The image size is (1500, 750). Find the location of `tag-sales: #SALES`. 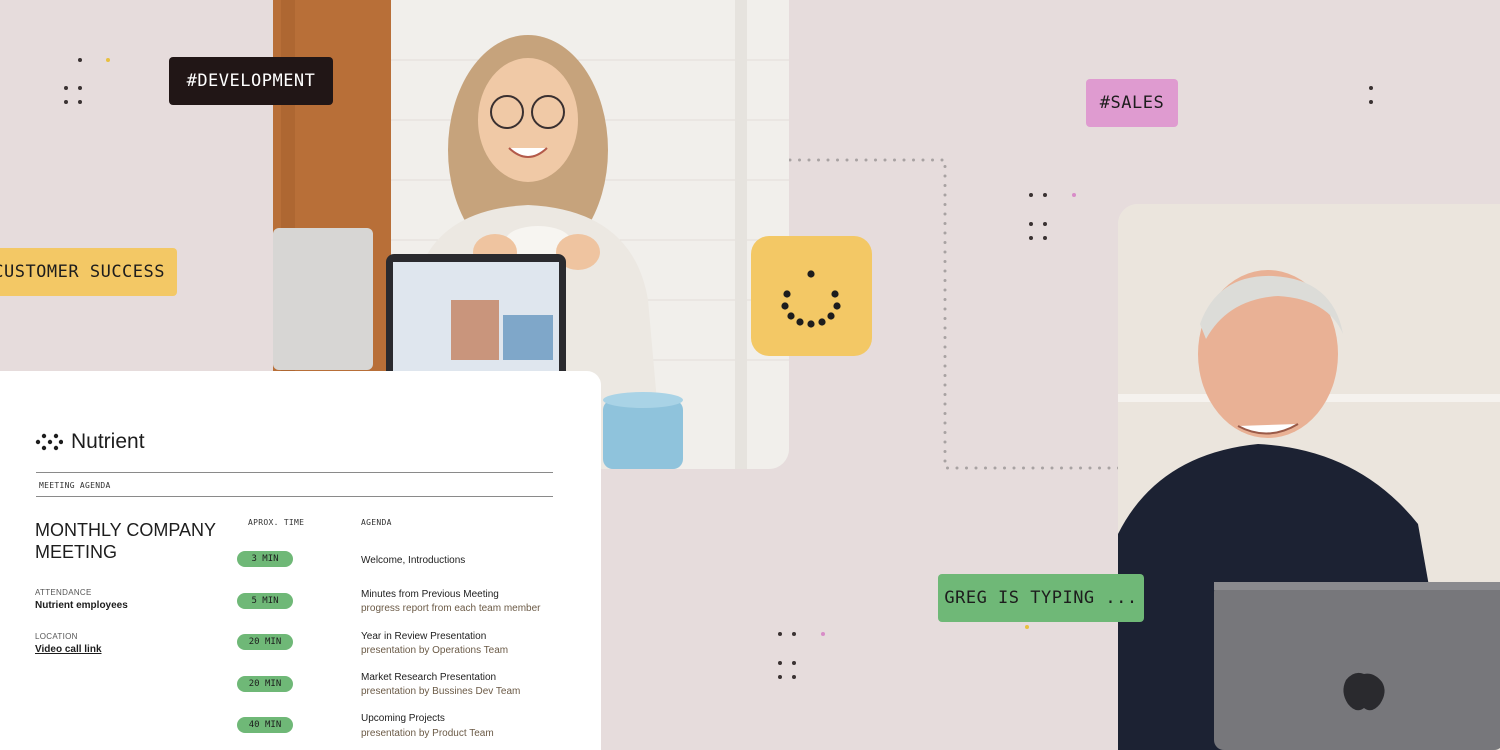

tag-sales: #SALES is located at coordinates (1132, 103).